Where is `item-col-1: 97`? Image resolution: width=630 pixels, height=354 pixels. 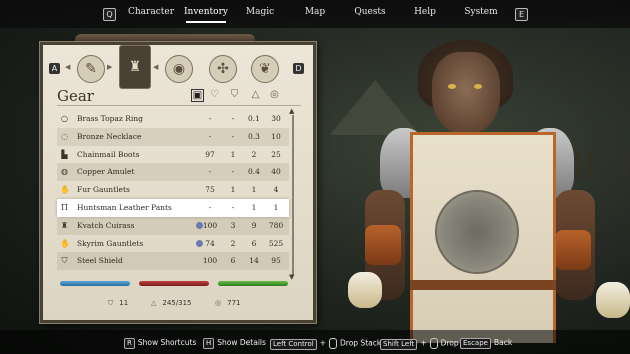 item-col-1: 97 is located at coordinates (210, 154).